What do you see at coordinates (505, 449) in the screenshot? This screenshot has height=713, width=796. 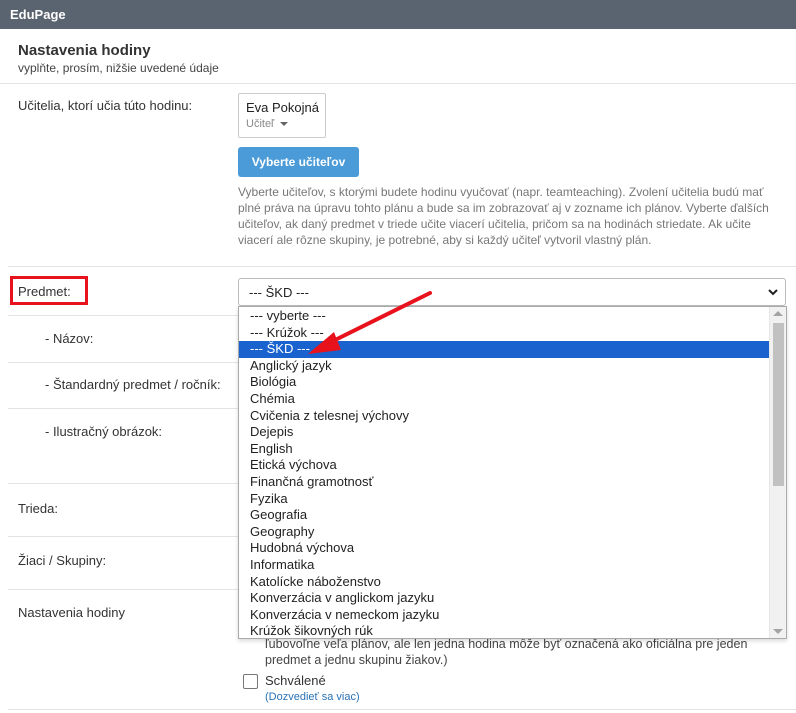 I see `dropdown-option: English` at bounding box center [505, 449].